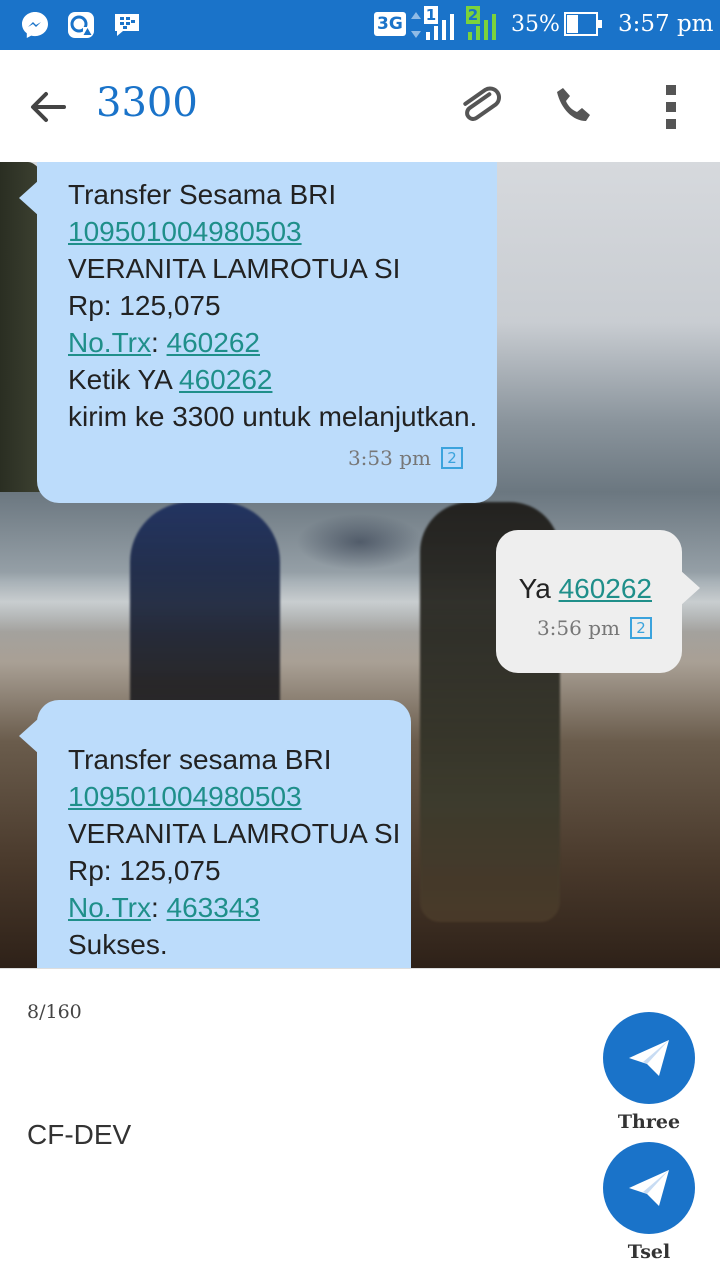 The height and width of the screenshot is (1280, 720). Describe the element at coordinates (79, 1135) in the screenshot. I see `message-input: CF-DEV` at that location.